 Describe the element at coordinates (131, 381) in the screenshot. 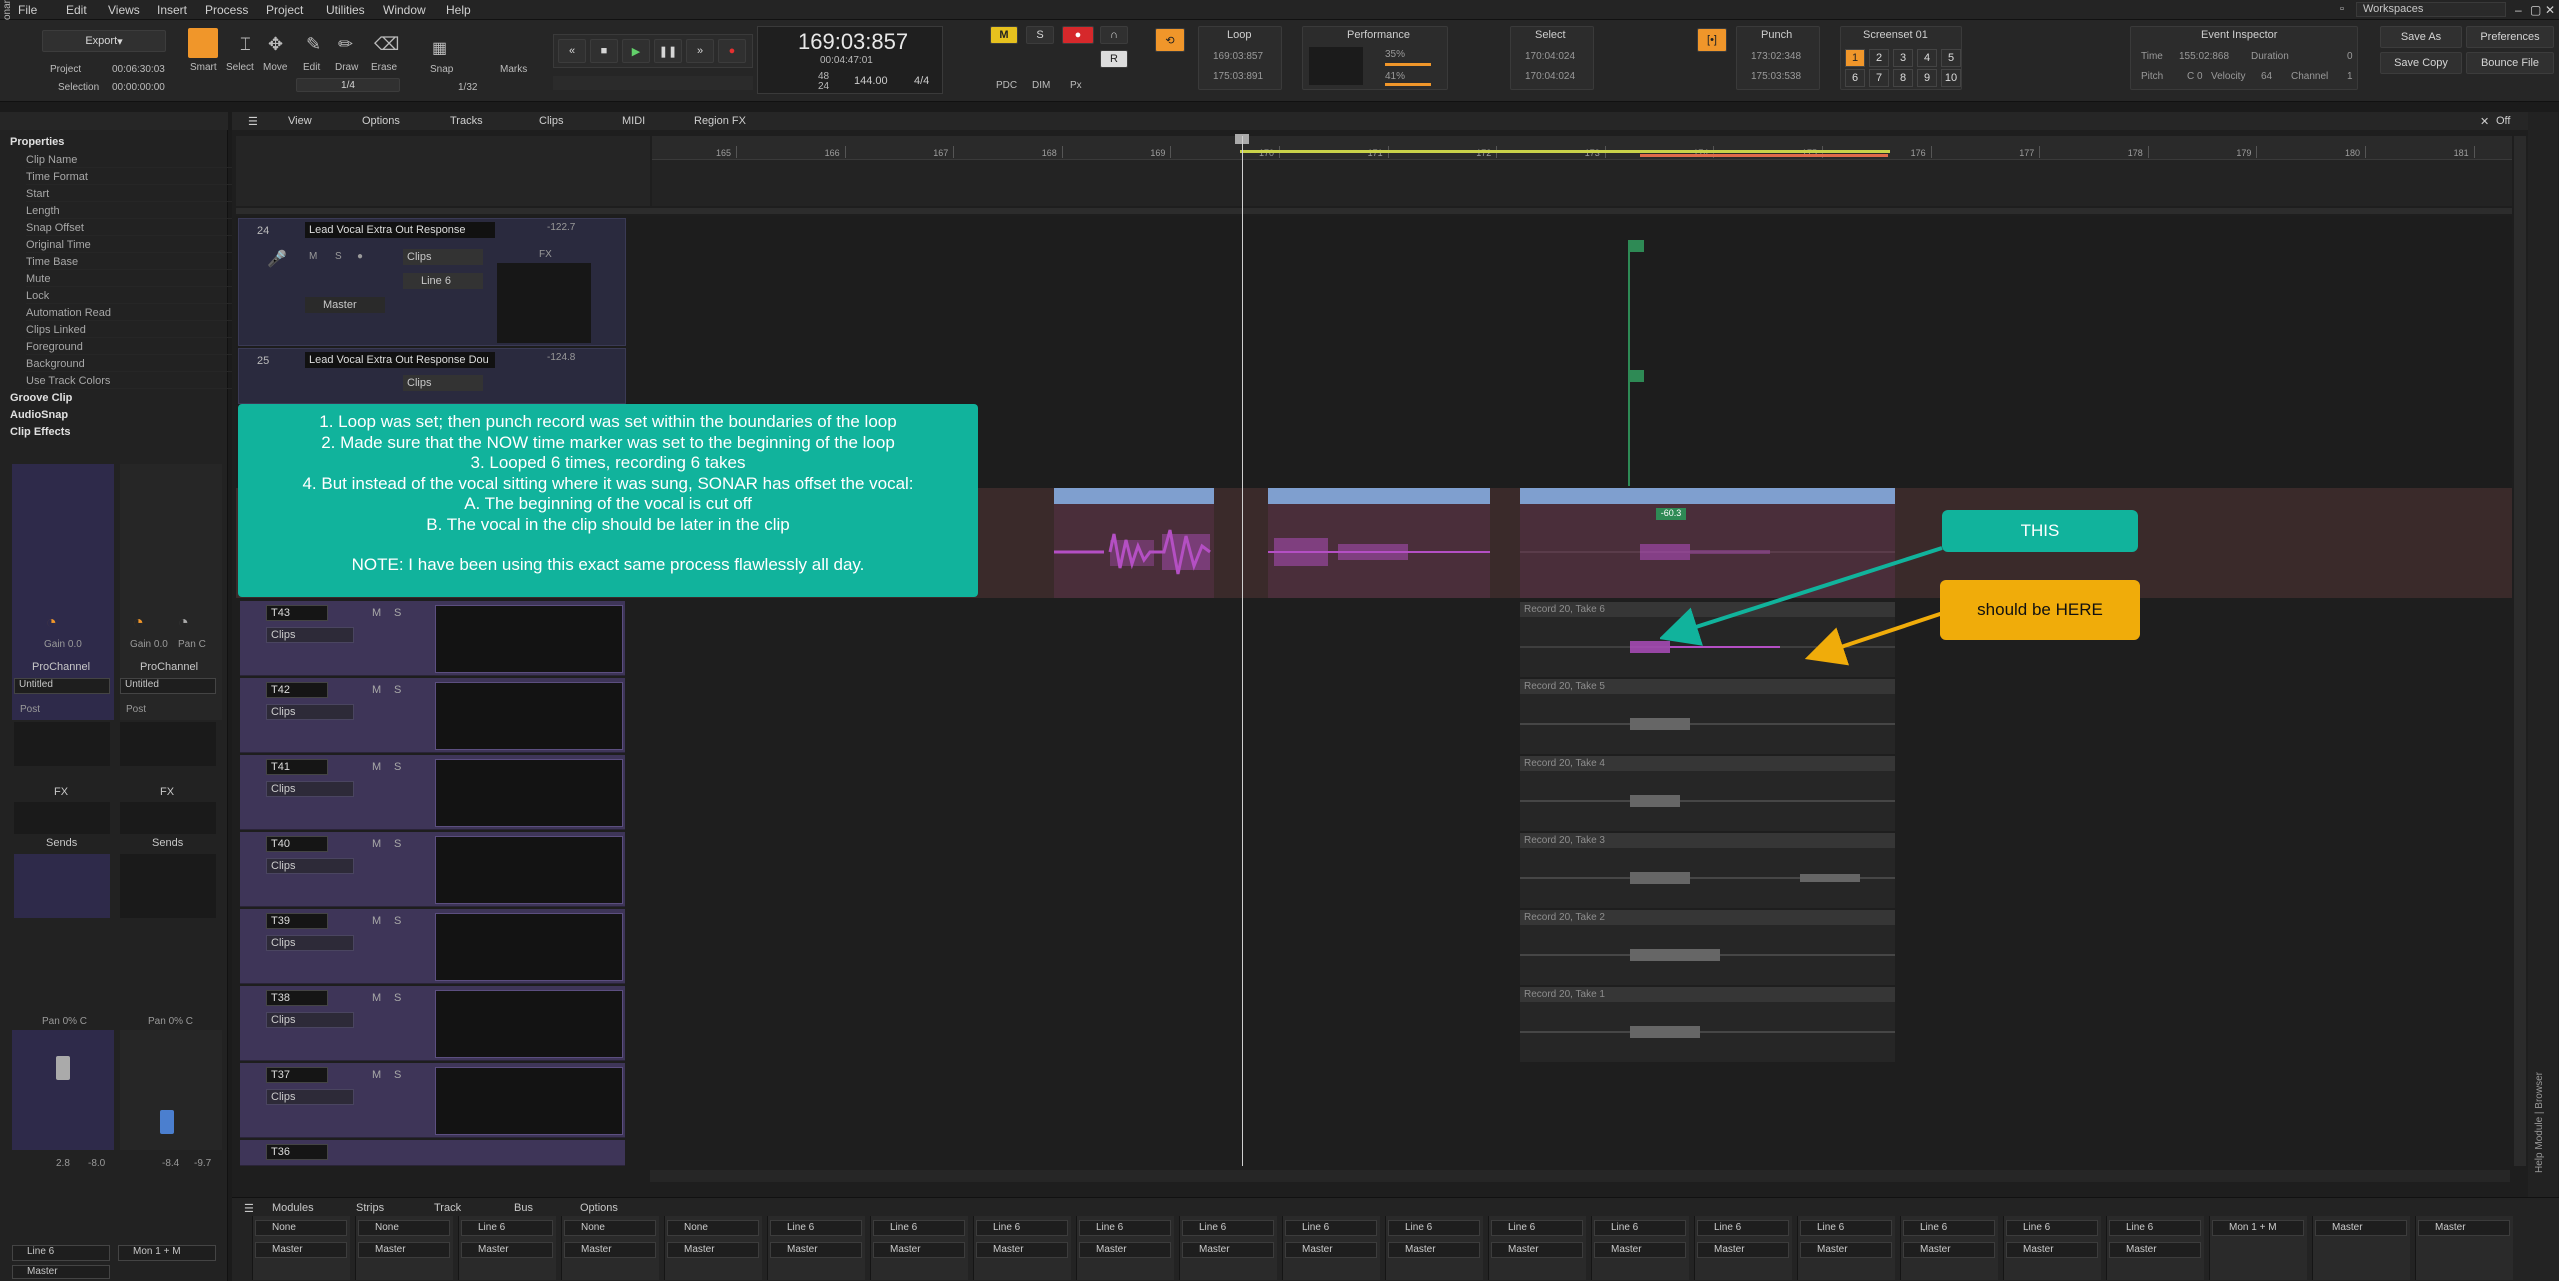

I see `prop-use-track-colors: Use Track Colors` at that location.